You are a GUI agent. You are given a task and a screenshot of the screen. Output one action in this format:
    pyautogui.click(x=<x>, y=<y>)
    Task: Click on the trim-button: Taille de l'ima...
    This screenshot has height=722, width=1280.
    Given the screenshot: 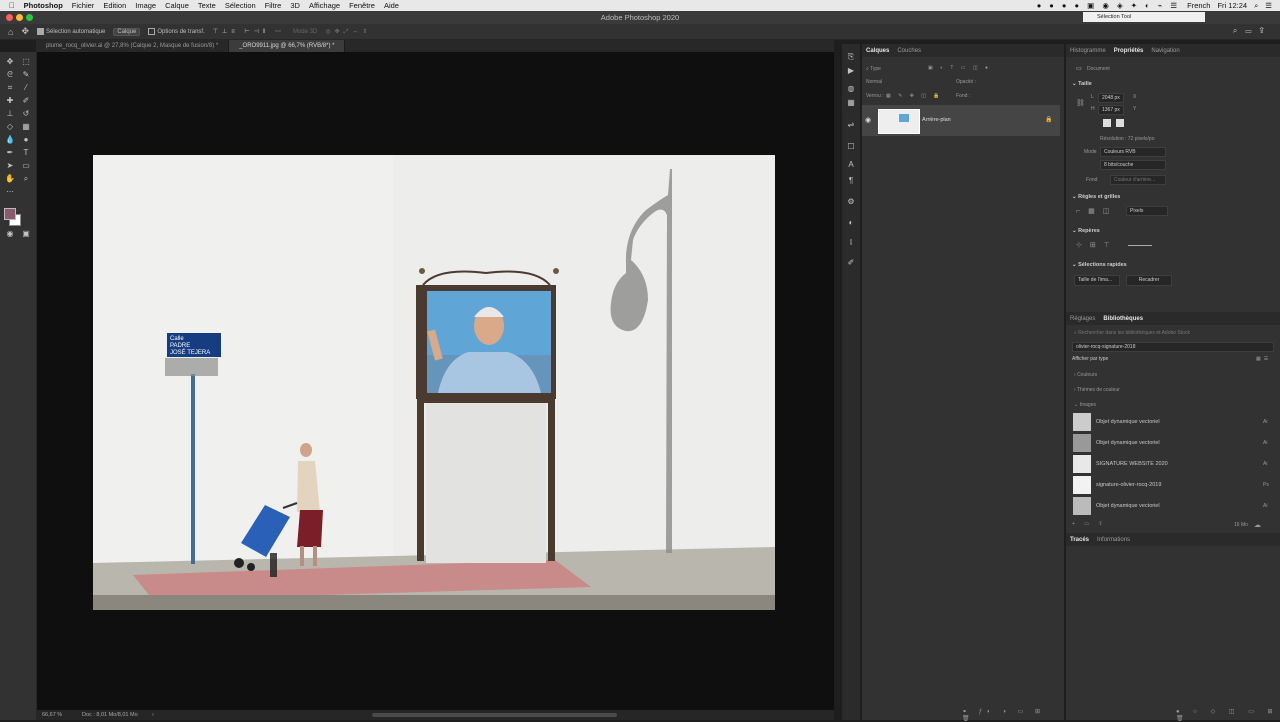 What is the action you would take?
    pyautogui.click(x=1097, y=280)
    